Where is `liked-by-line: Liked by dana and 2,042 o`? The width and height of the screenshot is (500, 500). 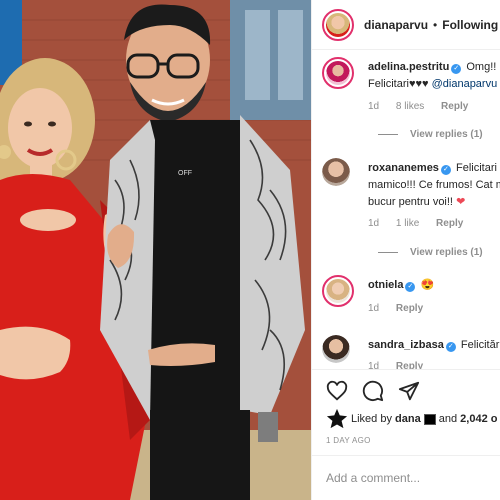
liked-by-line: Liked by dana and 2,042 o is located at coordinates (411, 419).